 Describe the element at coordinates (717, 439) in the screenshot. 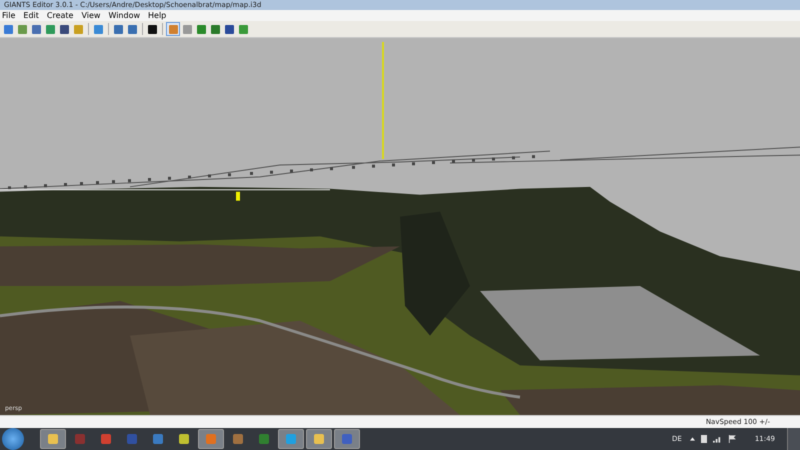

I see `signal-icon` at that location.